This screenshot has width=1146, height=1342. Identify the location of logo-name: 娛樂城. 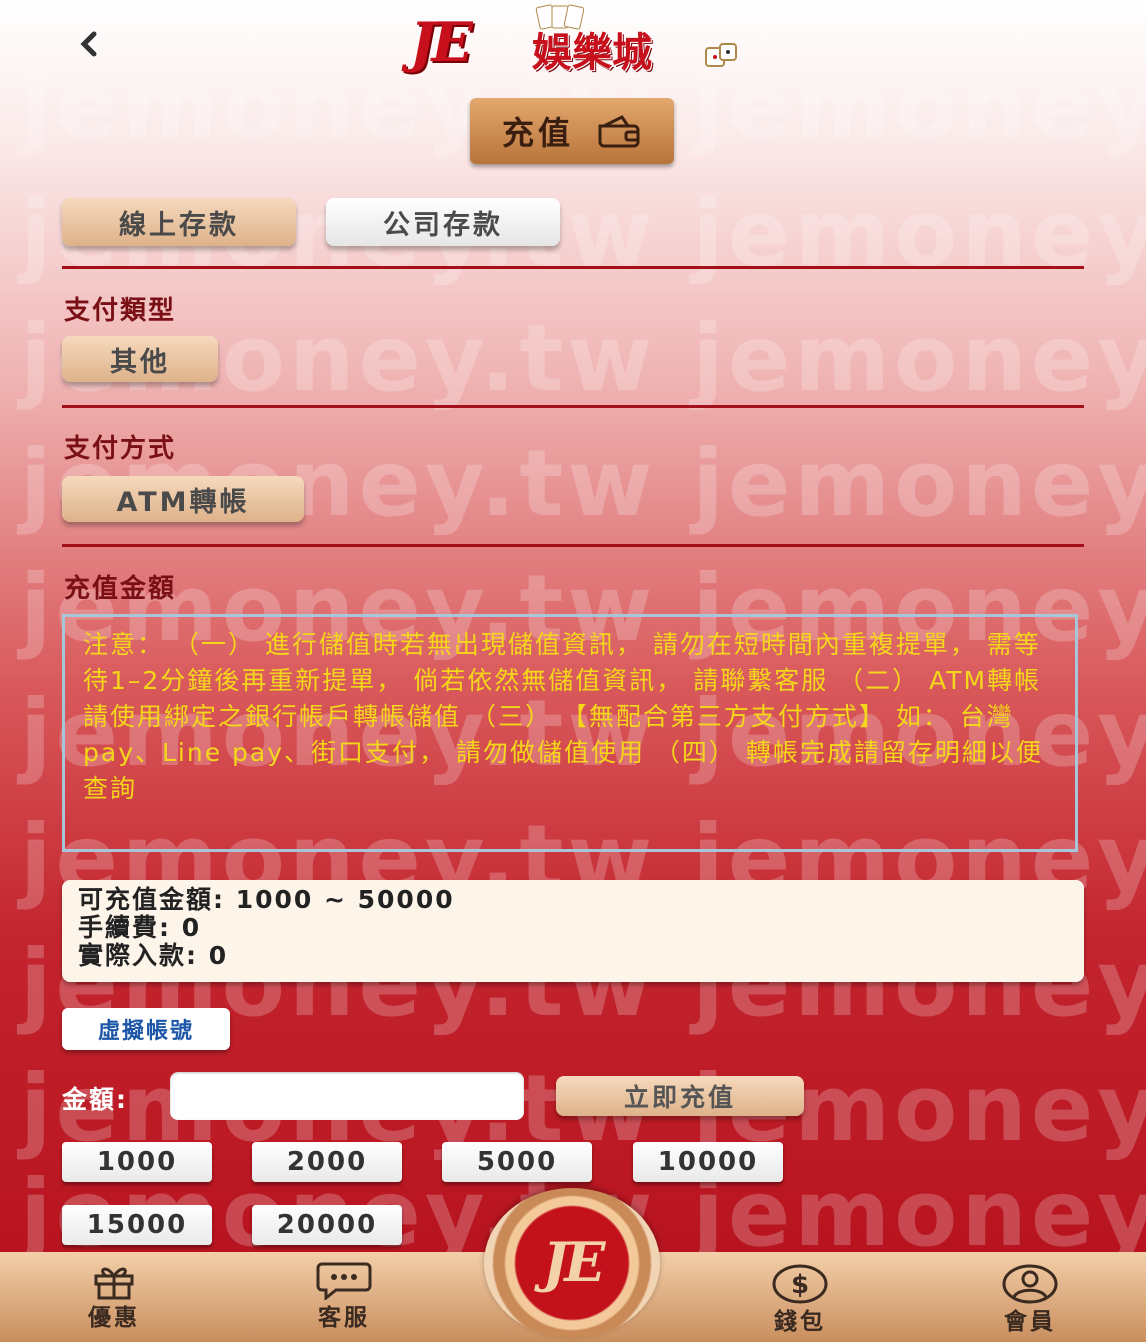
(592, 53).